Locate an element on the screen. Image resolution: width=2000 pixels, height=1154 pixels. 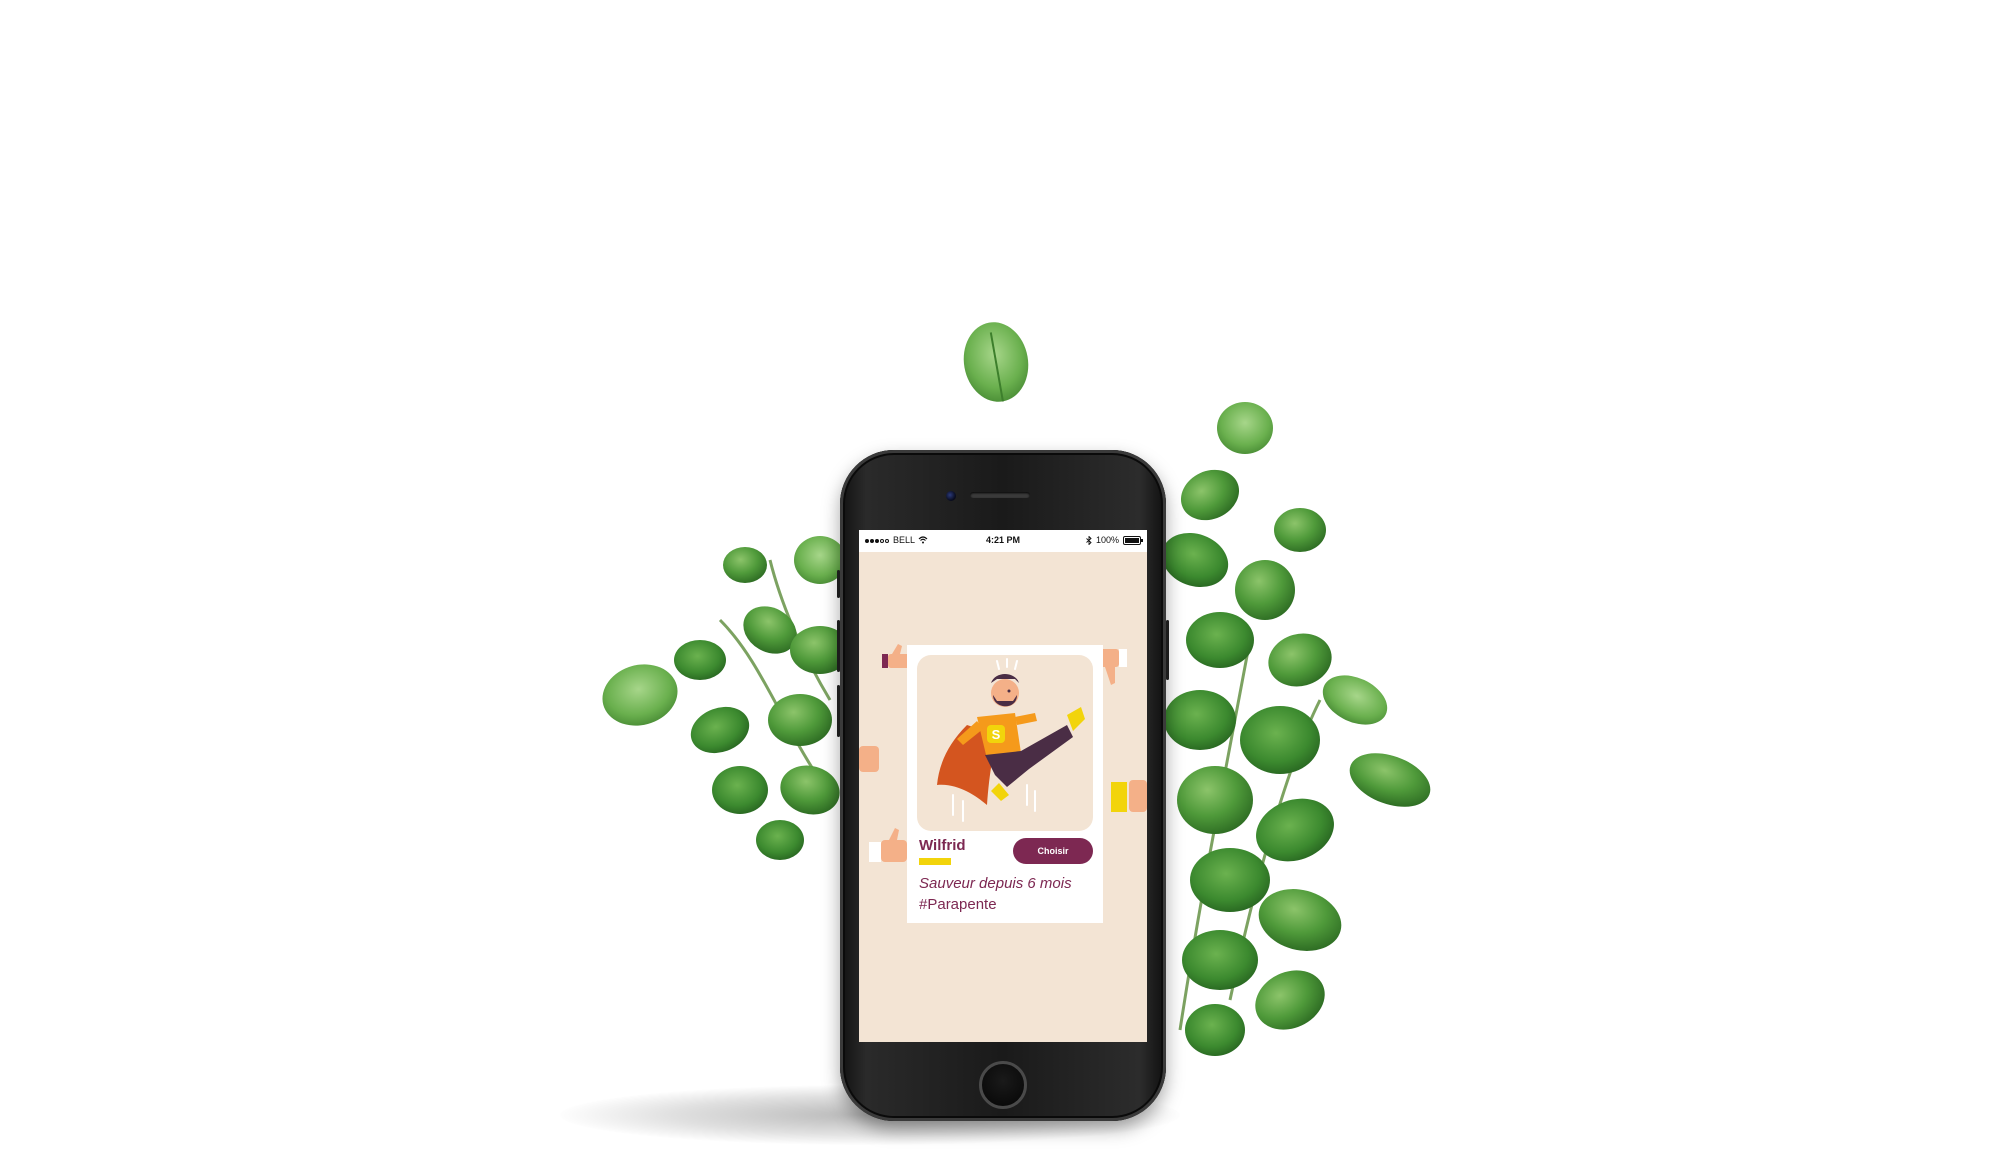
power-button is located at coordinates (1167, 650).